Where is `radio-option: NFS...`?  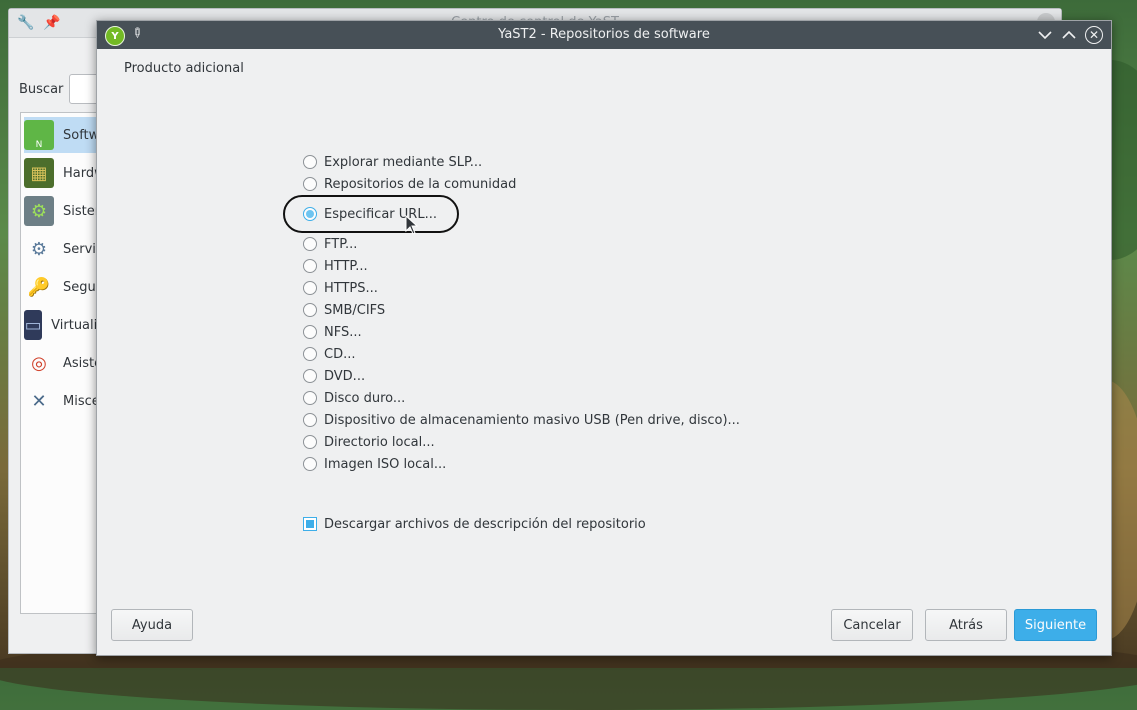 radio-option: NFS... is located at coordinates (332, 332).